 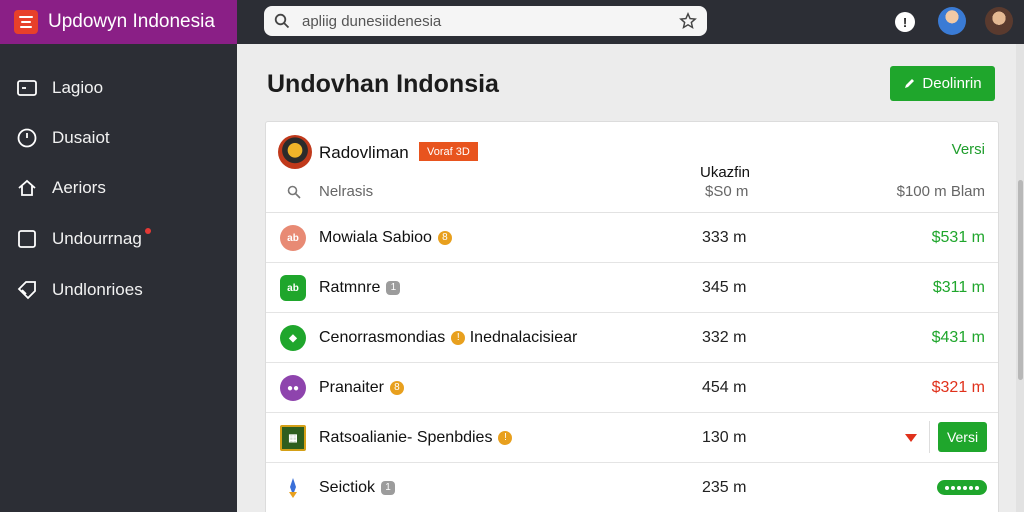 I want to click on sidebar-item-label: Aeriors, so click(x=79, y=187).